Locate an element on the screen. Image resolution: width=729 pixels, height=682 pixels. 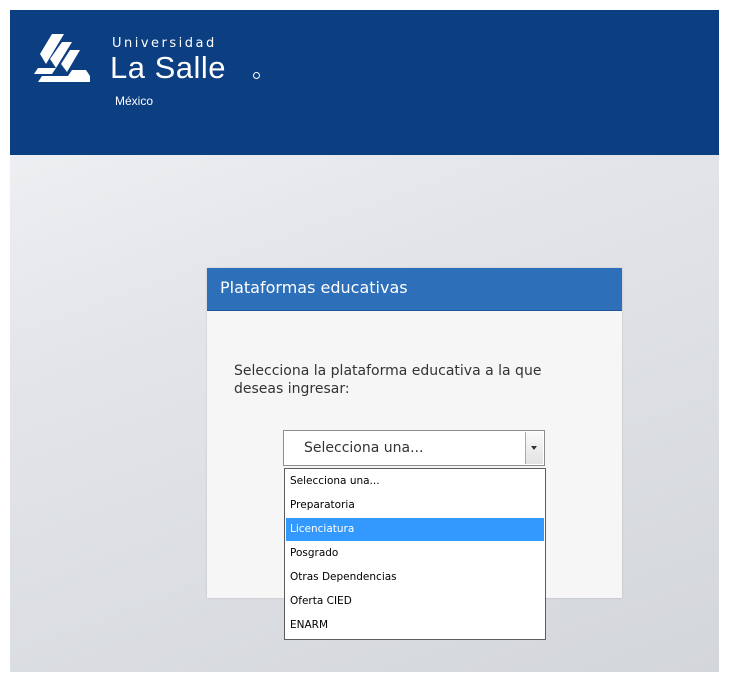
dropdown-button is located at coordinates (534, 448).